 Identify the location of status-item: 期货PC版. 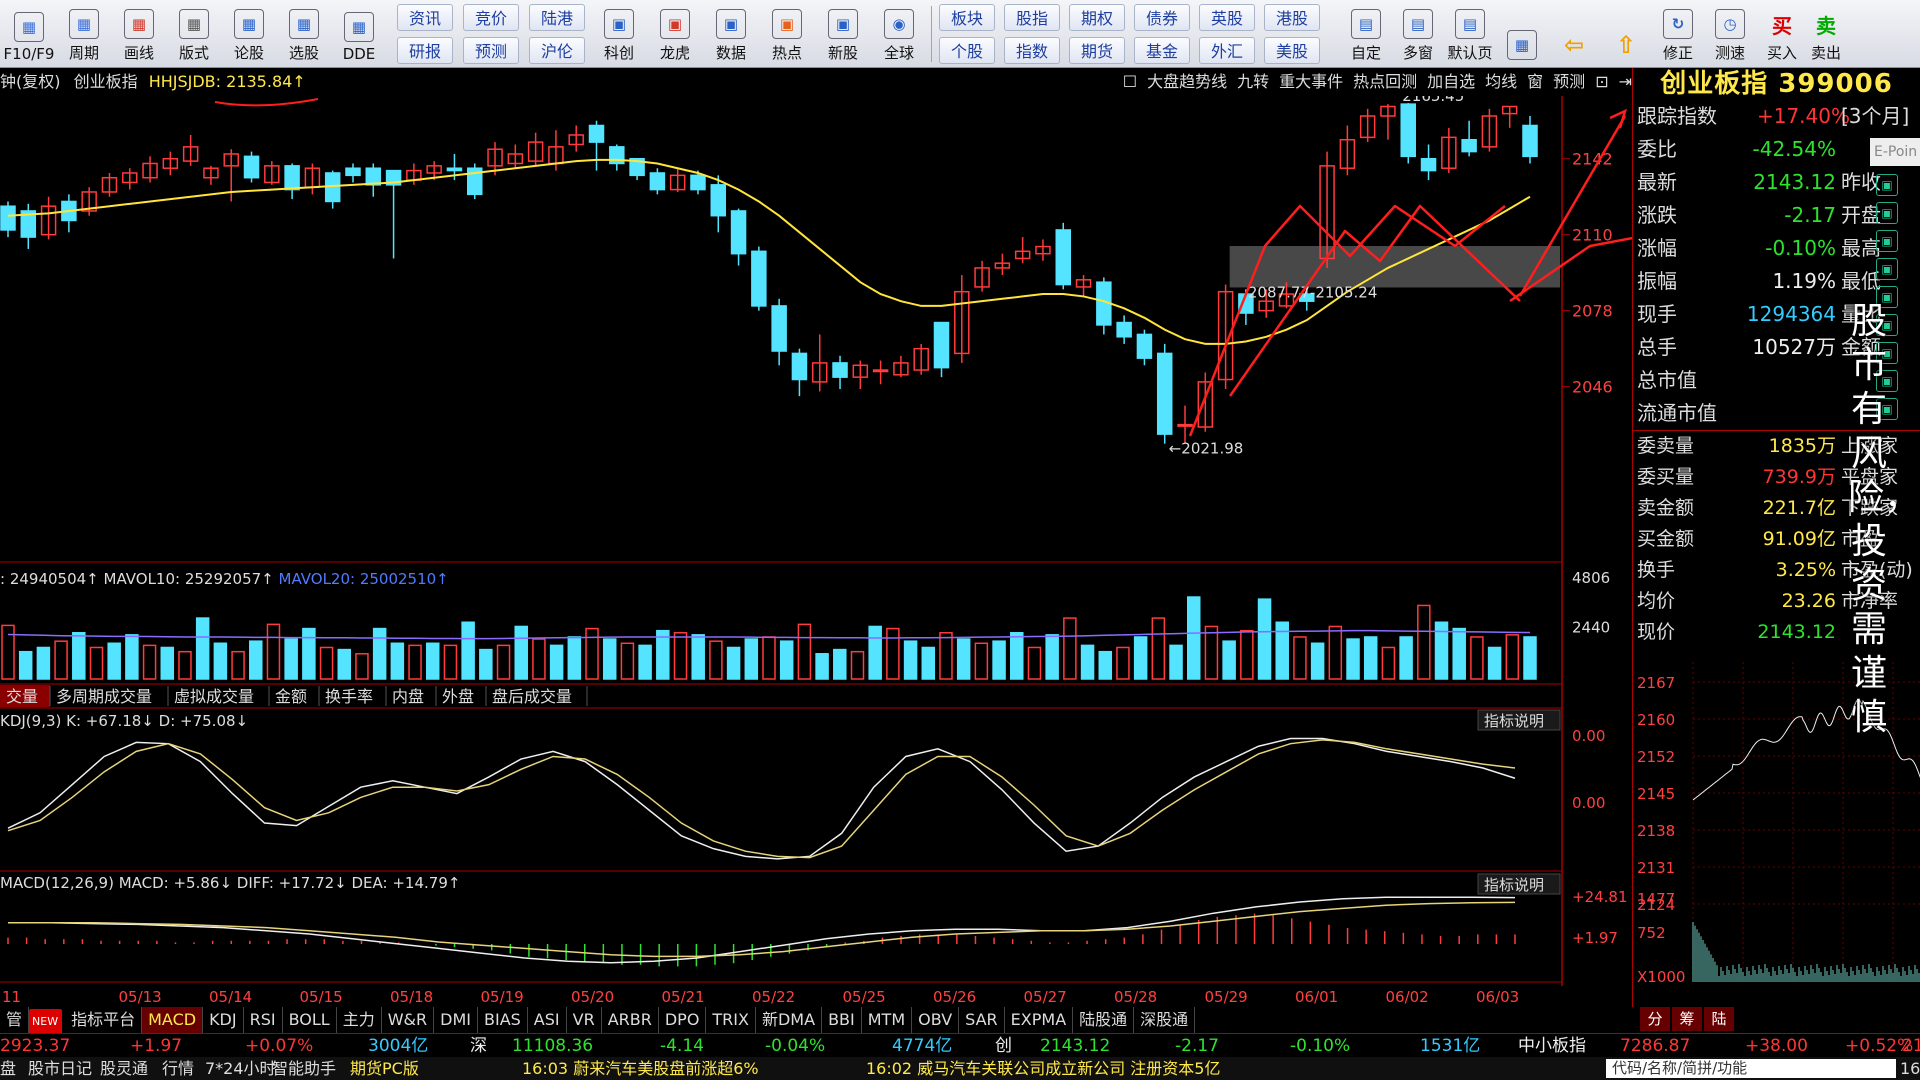
(384, 1068).